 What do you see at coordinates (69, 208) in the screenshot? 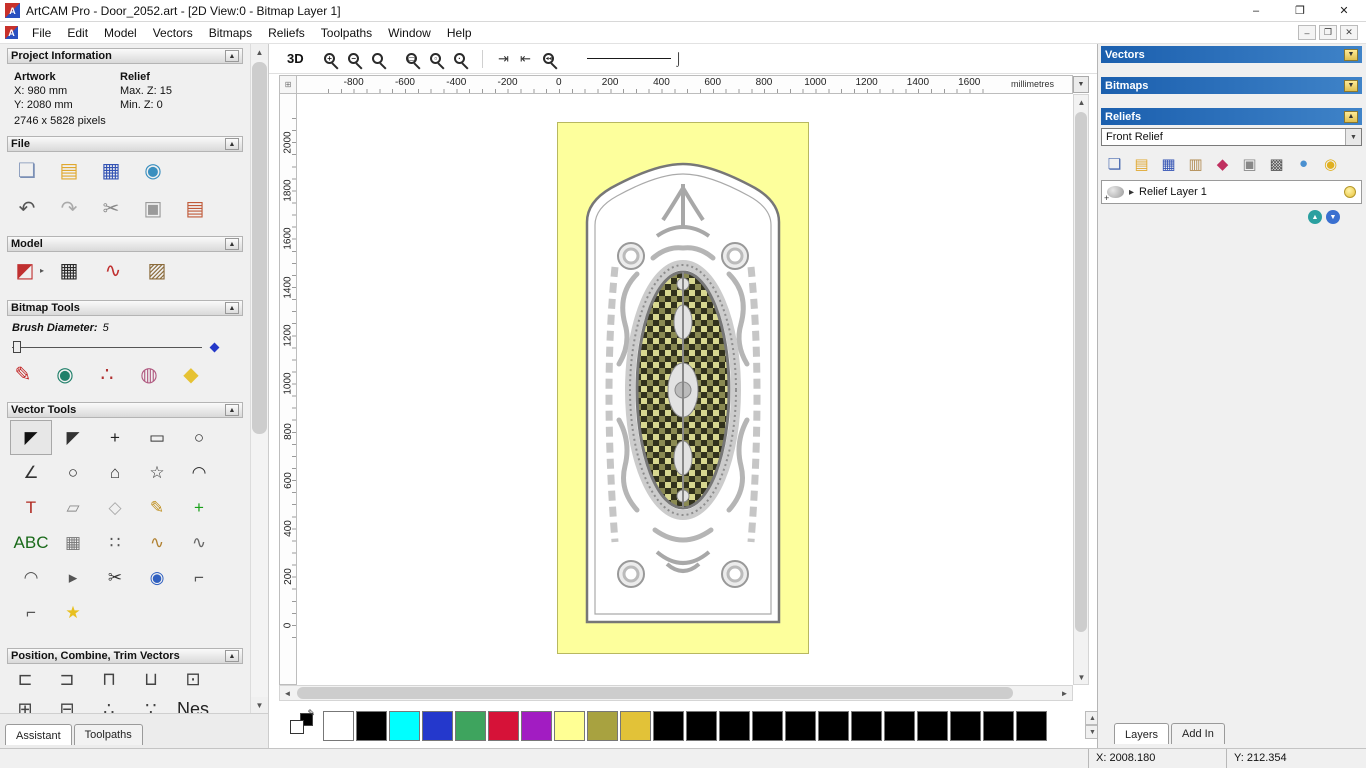
I see `redo-icon: ↷` at bounding box center [69, 208].